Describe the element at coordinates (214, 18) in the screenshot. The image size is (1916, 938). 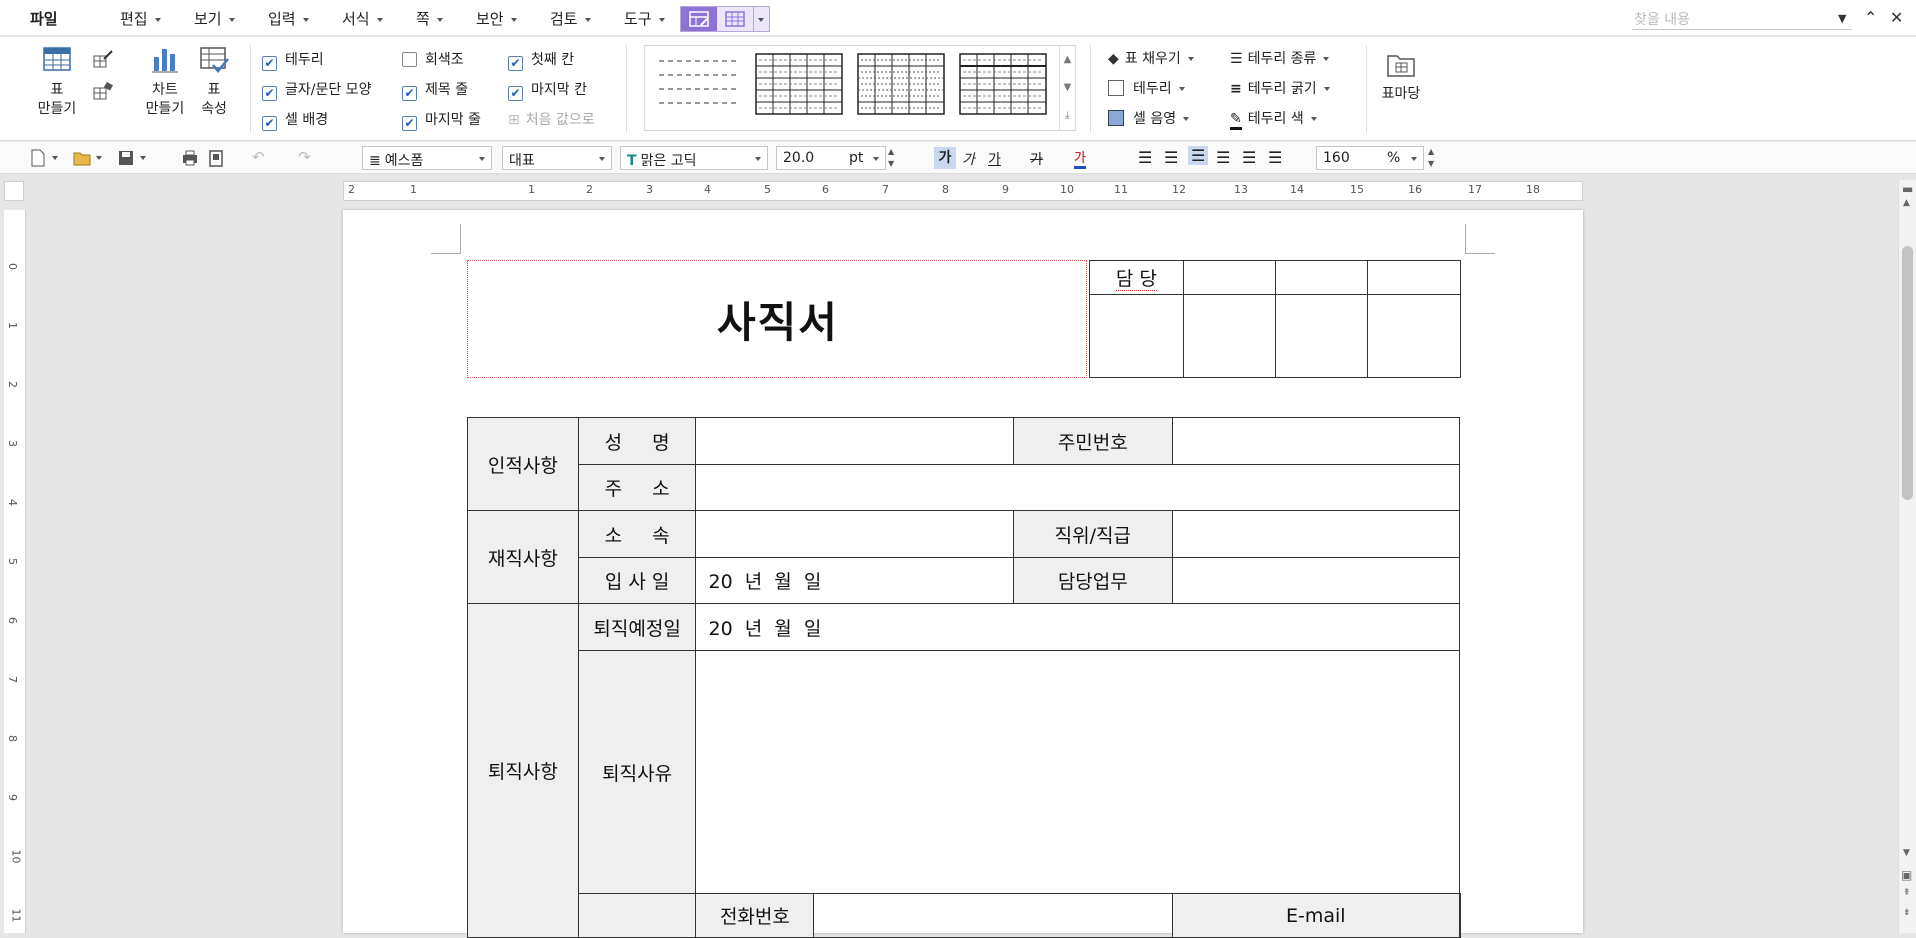
I see `menu-view: 보기` at that location.